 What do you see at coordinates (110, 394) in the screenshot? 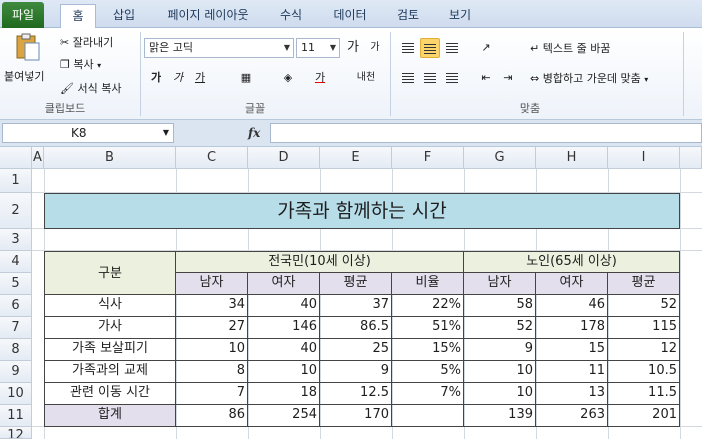
I see `row-label: 관련 이동 시간` at bounding box center [110, 394].